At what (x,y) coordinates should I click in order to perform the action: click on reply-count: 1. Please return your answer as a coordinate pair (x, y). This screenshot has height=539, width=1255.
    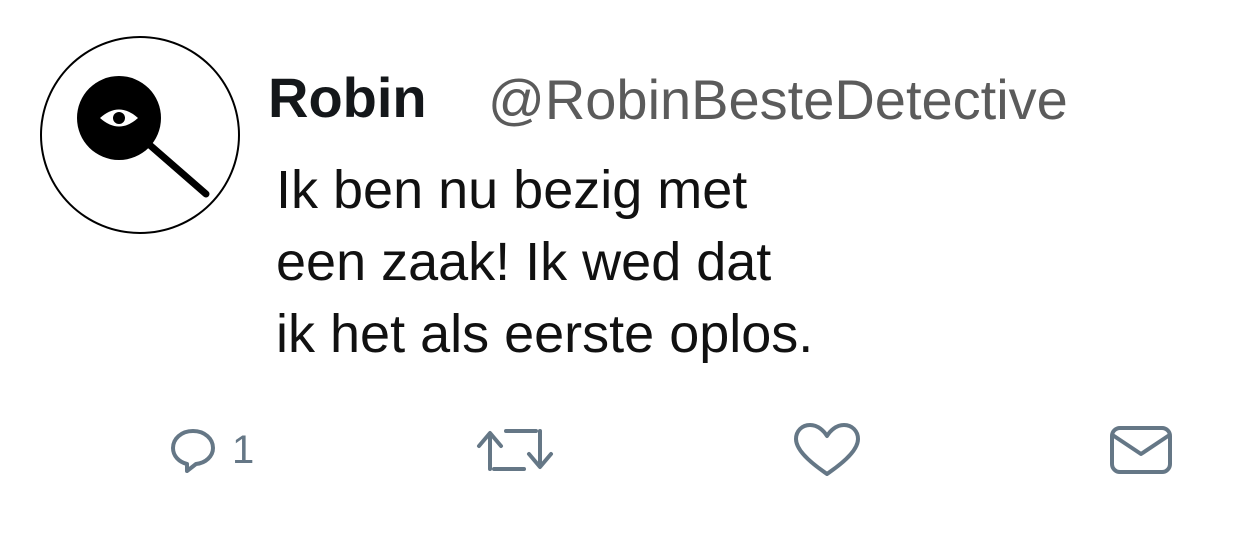
    Looking at the image, I should click on (243, 450).